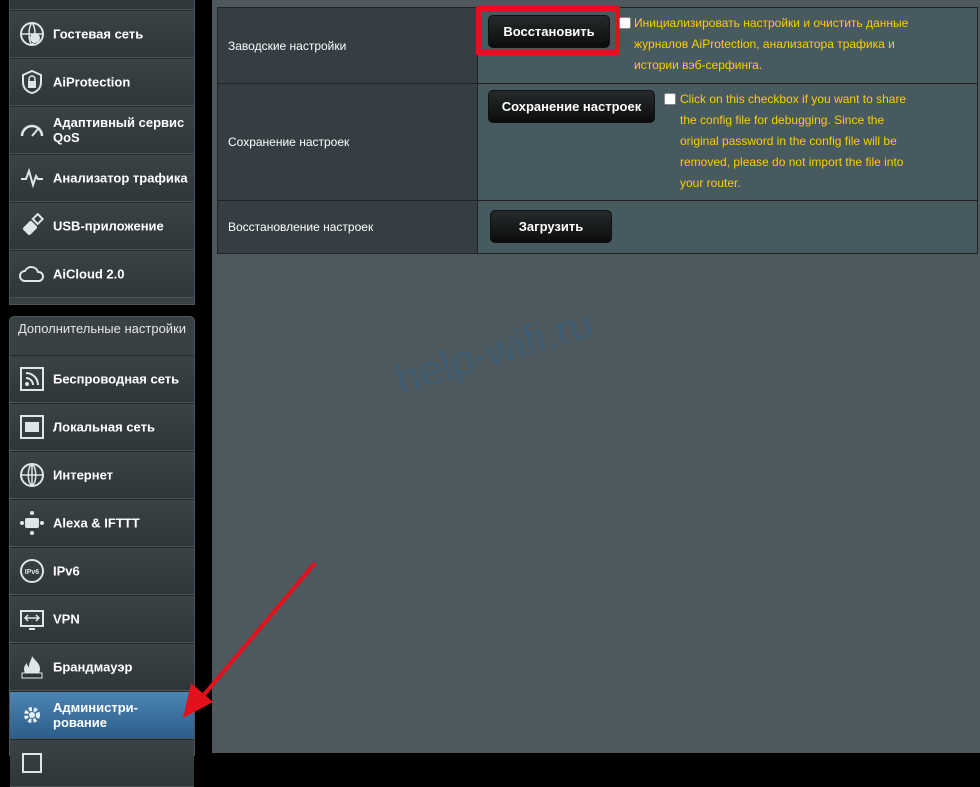 Image resolution: width=980 pixels, height=787 pixels. Describe the element at coordinates (119, 130) in the screenshot. I see `sidebar-item-label: Адаптивный сервис QoS` at that location.